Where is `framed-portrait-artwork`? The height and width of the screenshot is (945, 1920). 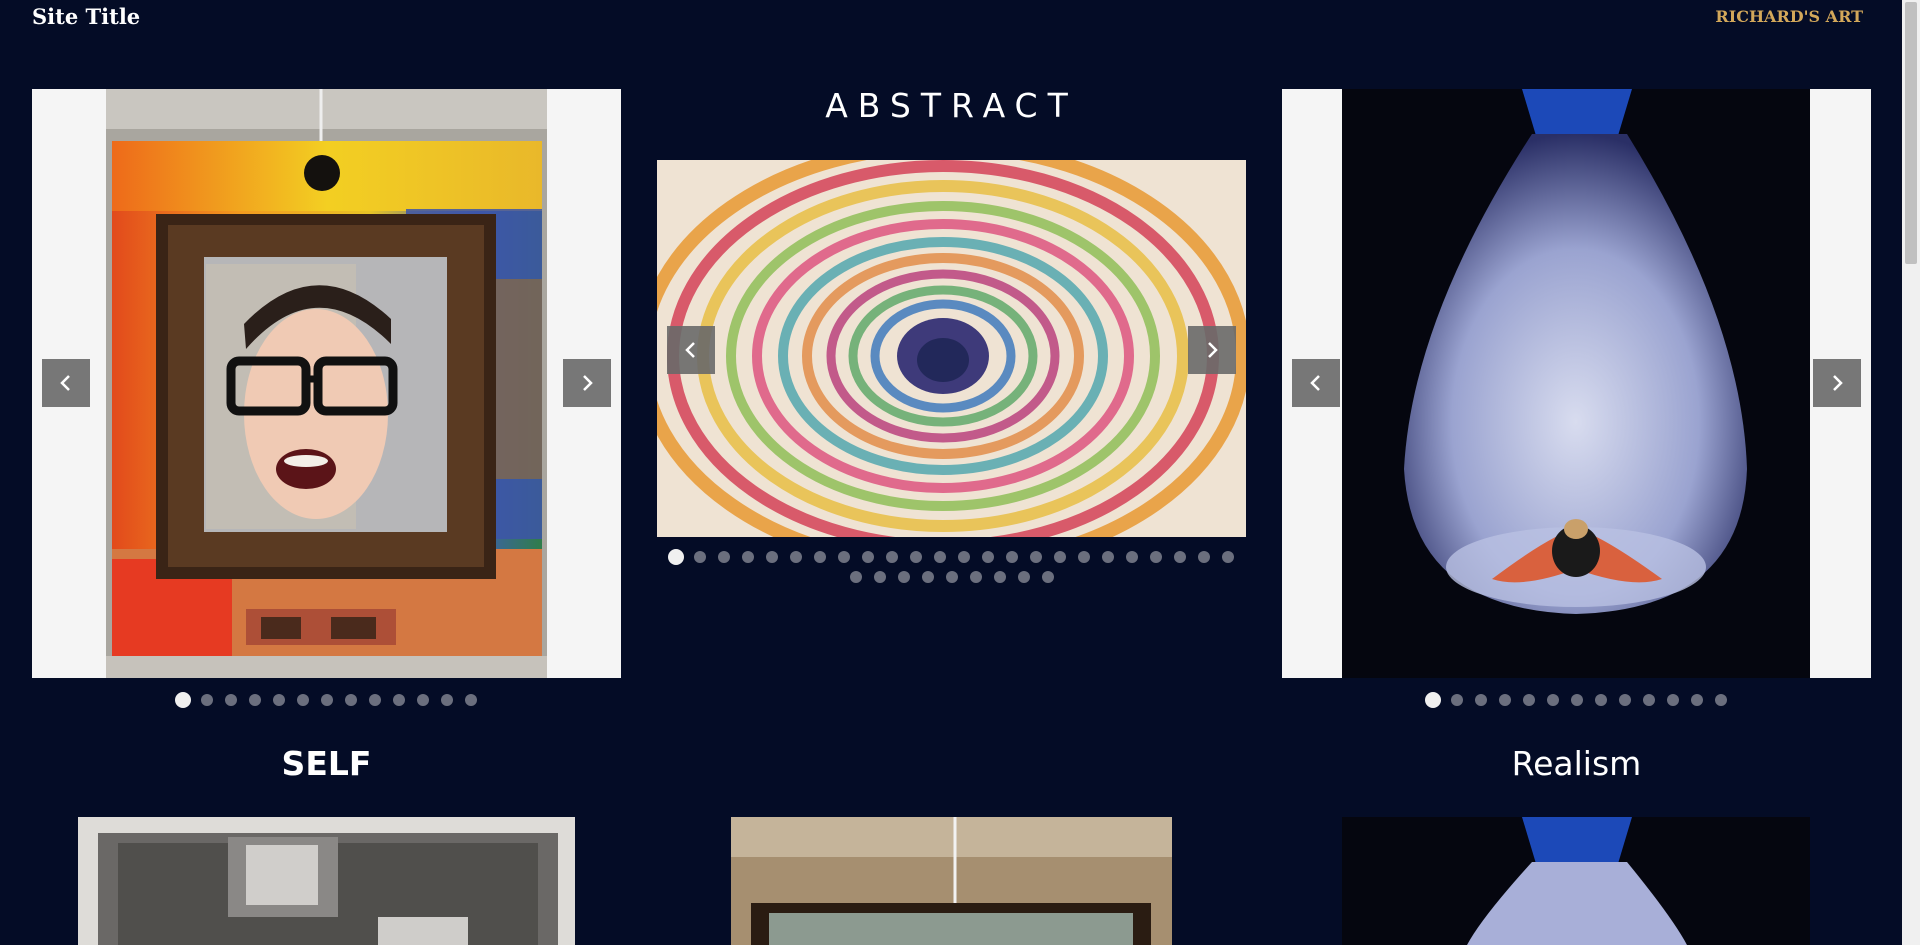
framed-portrait-artwork is located at coordinates (326, 383).